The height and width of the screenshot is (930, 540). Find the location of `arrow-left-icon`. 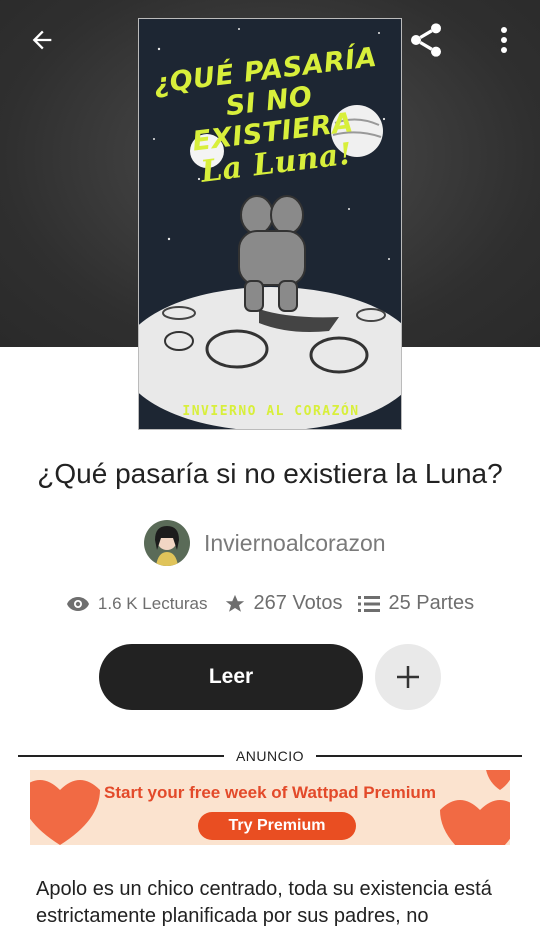

arrow-left-icon is located at coordinates (42, 40).